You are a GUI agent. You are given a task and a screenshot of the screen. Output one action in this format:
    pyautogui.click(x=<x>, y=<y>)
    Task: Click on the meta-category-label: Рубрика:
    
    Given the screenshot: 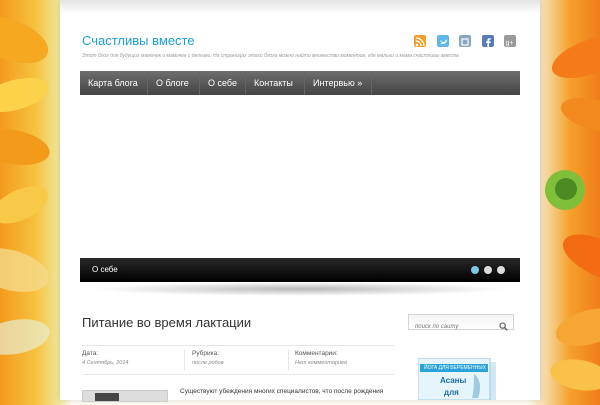 What is the action you would take?
    pyautogui.click(x=206, y=353)
    